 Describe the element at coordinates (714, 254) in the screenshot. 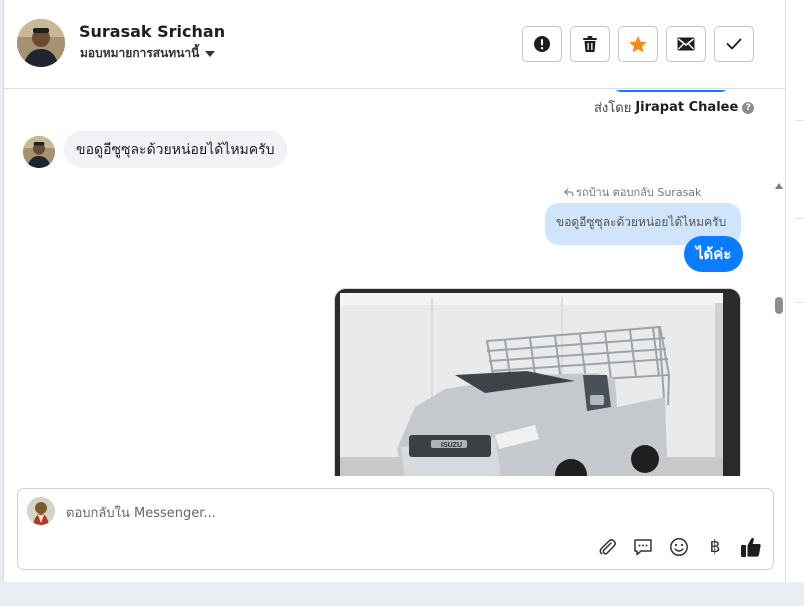

I see `outgoing-message: ได้ค่ะ` at that location.